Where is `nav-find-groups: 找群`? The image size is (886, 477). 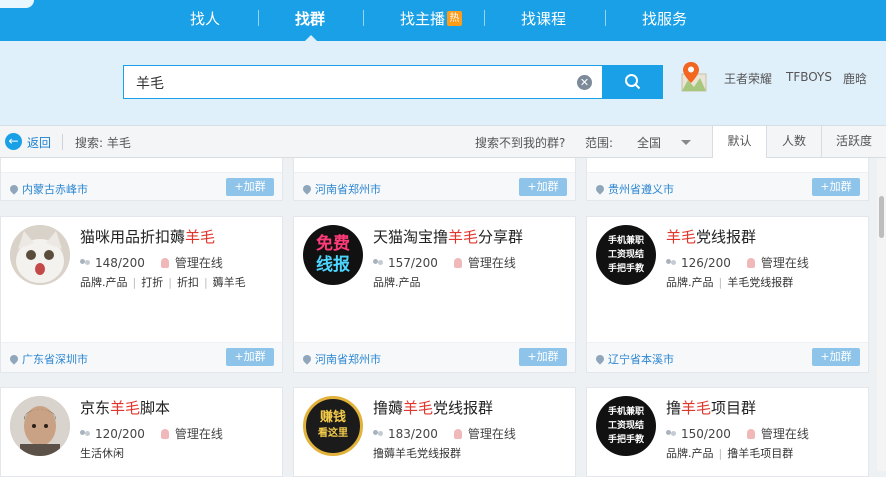 nav-find-groups: 找群 is located at coordinates (310, 19).